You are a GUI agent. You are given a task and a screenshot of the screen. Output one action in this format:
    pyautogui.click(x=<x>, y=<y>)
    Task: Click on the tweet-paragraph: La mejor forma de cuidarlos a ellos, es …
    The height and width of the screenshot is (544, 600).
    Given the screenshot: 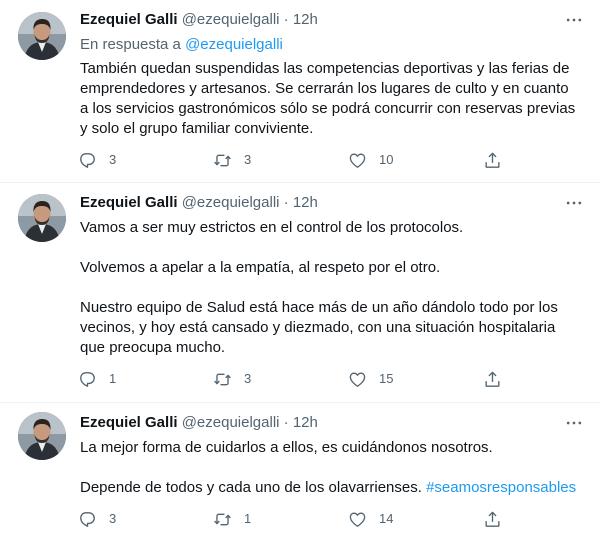 What is the action you would take?
    pyautogui.click(x=286, y=447)
    